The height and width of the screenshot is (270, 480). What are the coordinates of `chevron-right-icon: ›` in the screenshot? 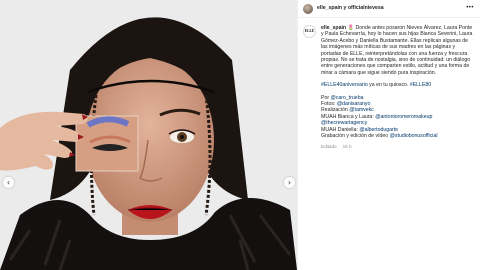 It's located at (289, 182).